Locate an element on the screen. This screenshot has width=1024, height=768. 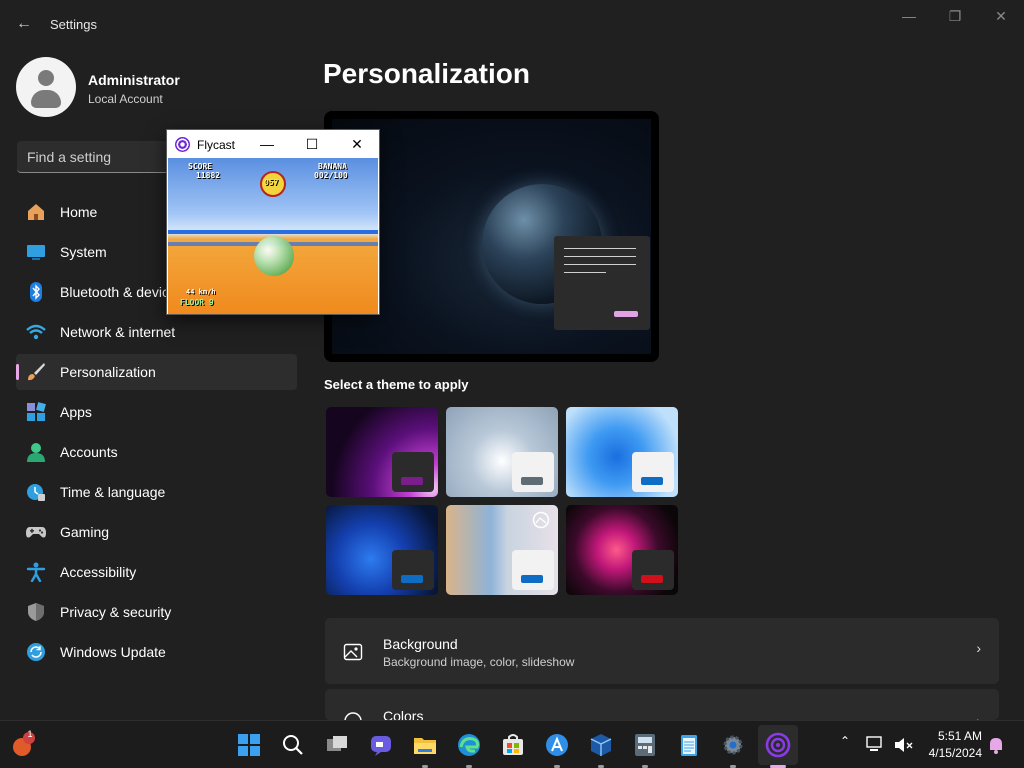
sidebar-item-accounts: Accounts is located at coordinates (156, 452).